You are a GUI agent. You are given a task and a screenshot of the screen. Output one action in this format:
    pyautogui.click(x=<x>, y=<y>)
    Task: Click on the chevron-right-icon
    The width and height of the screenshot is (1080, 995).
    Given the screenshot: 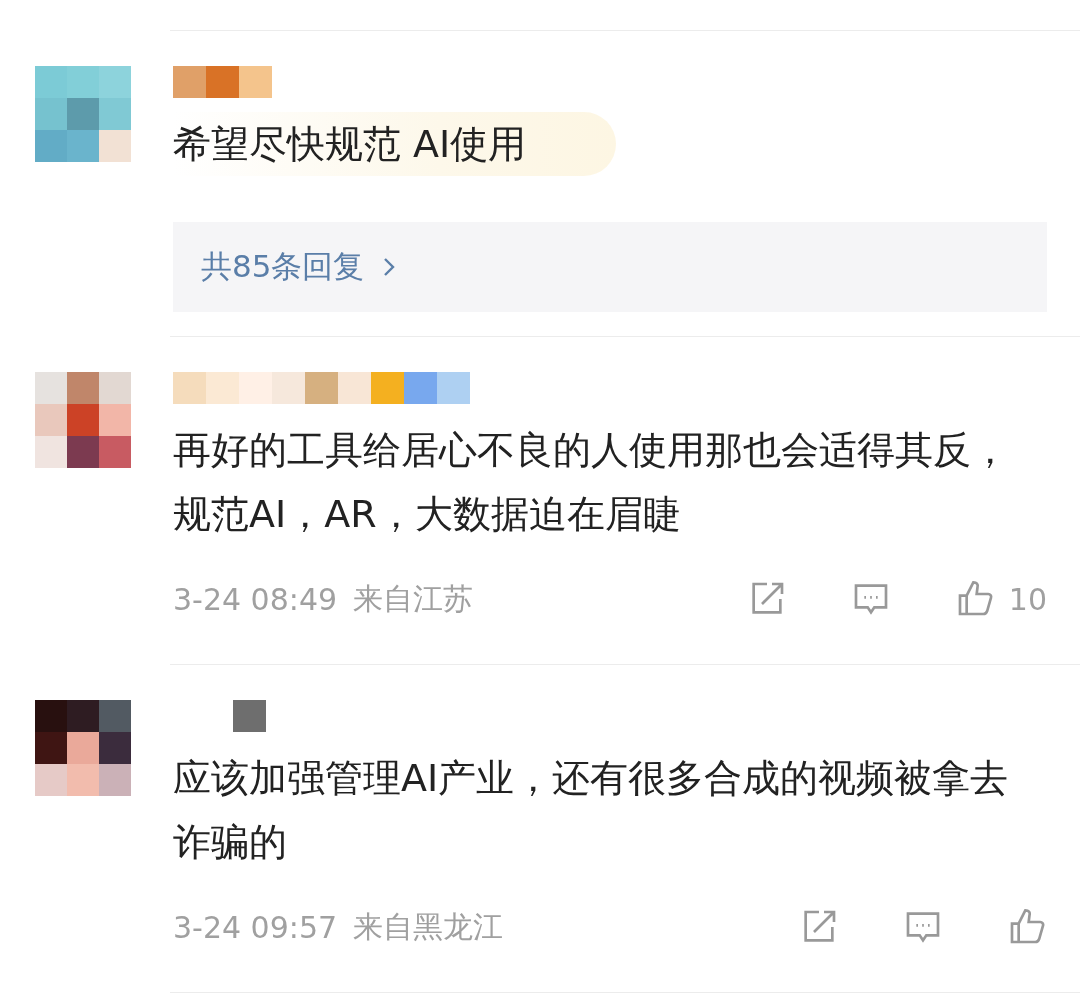 What is the action you would take?
    pyautogui.click(x=389, y=267)
    